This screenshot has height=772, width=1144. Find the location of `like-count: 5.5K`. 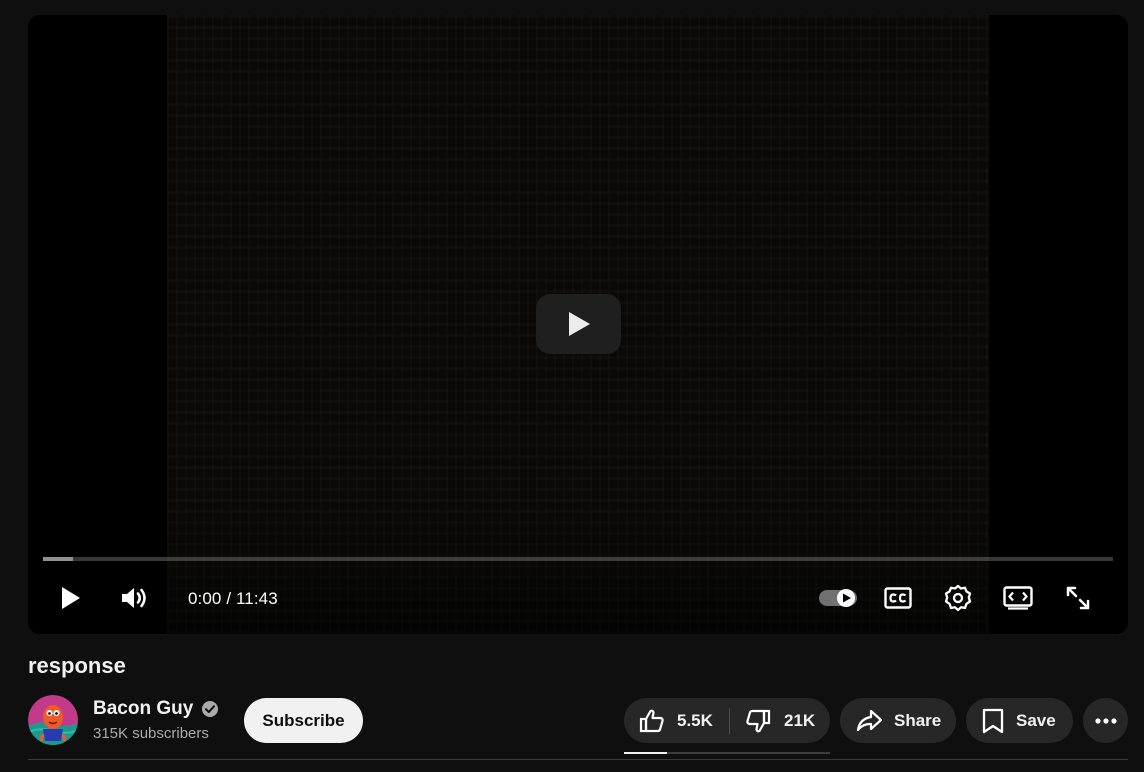

like-count: 5.5K is located at coordinates (695, 720).